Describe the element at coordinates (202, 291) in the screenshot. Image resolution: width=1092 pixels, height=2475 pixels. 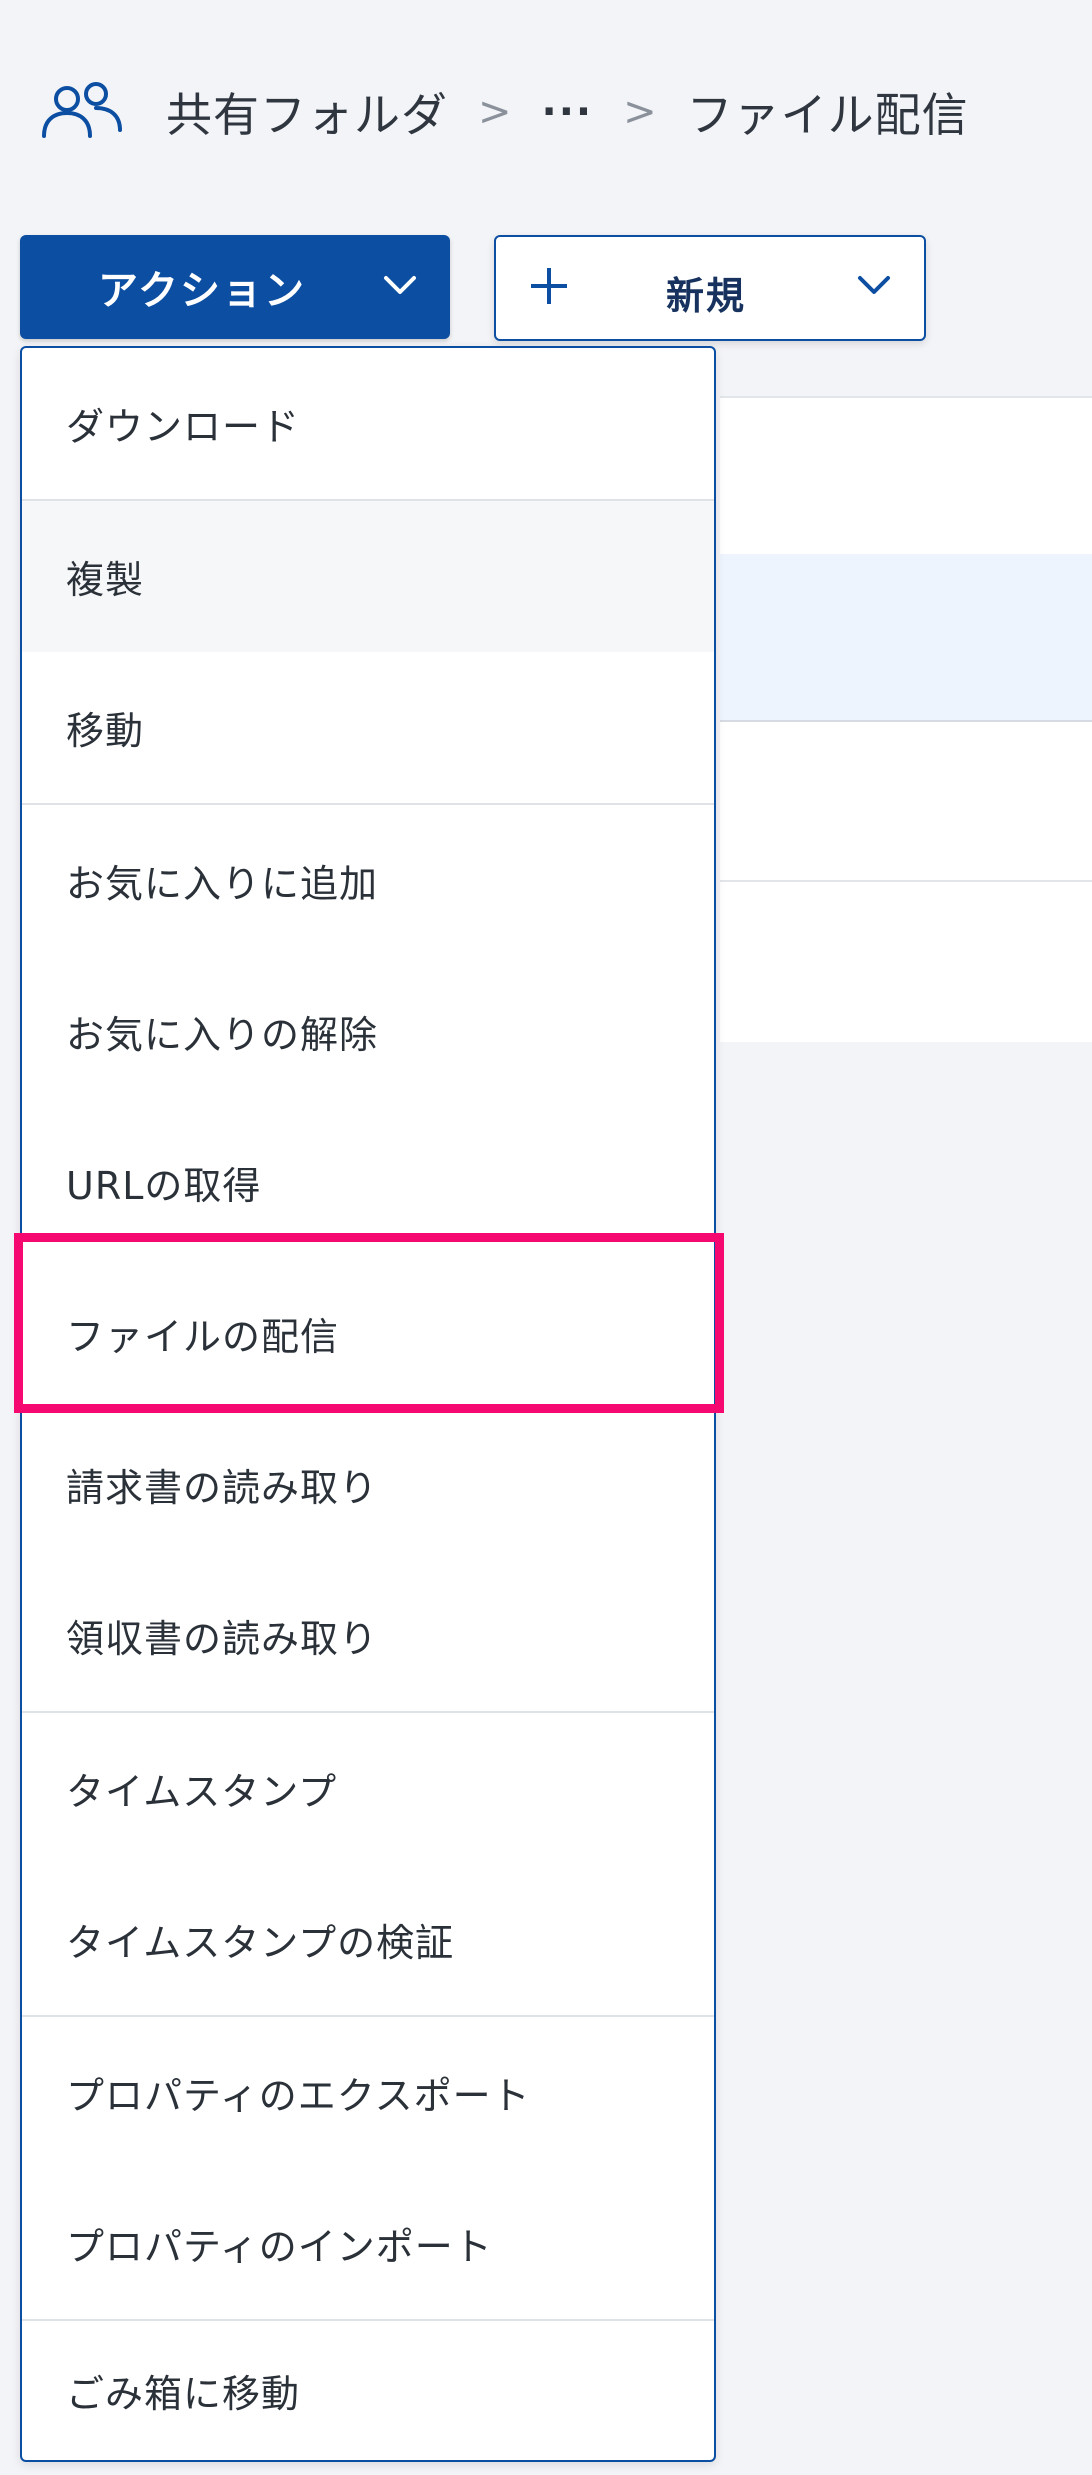
I see `action-button-label: アクション` at that location.